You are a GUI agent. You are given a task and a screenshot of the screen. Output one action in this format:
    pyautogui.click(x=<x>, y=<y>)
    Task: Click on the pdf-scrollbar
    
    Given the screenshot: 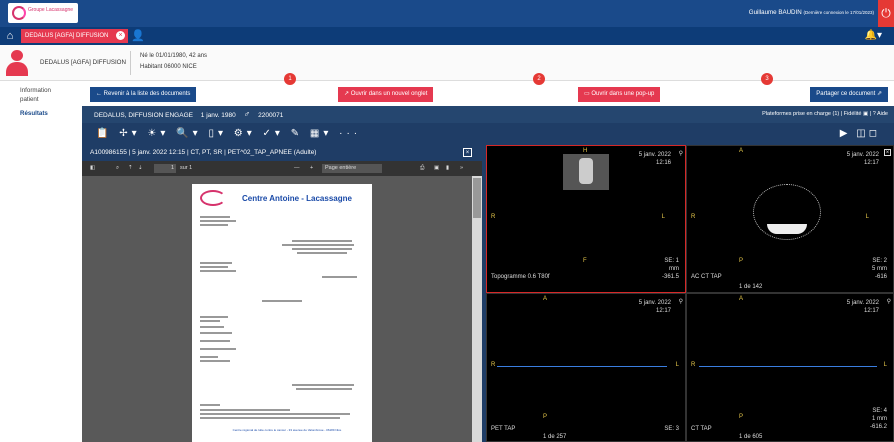 What is the action you would take?
    pyautogui.click(x=477, y=309)
    